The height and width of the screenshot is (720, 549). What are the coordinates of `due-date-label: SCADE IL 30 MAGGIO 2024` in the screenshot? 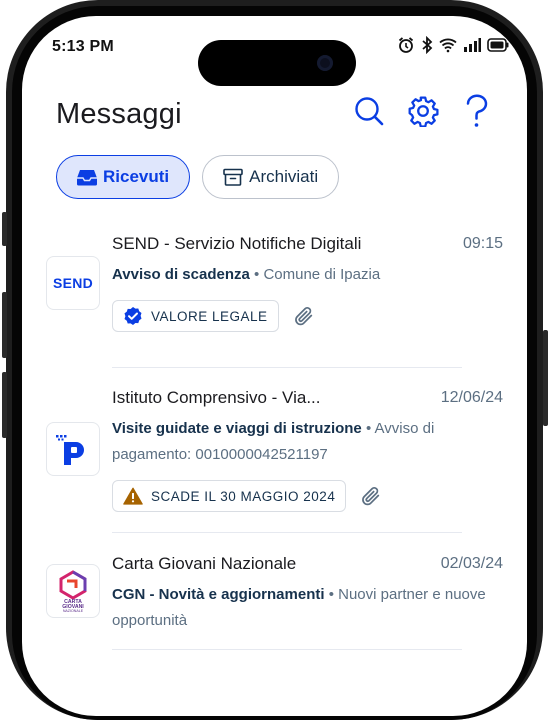 It's located at (243, 496).